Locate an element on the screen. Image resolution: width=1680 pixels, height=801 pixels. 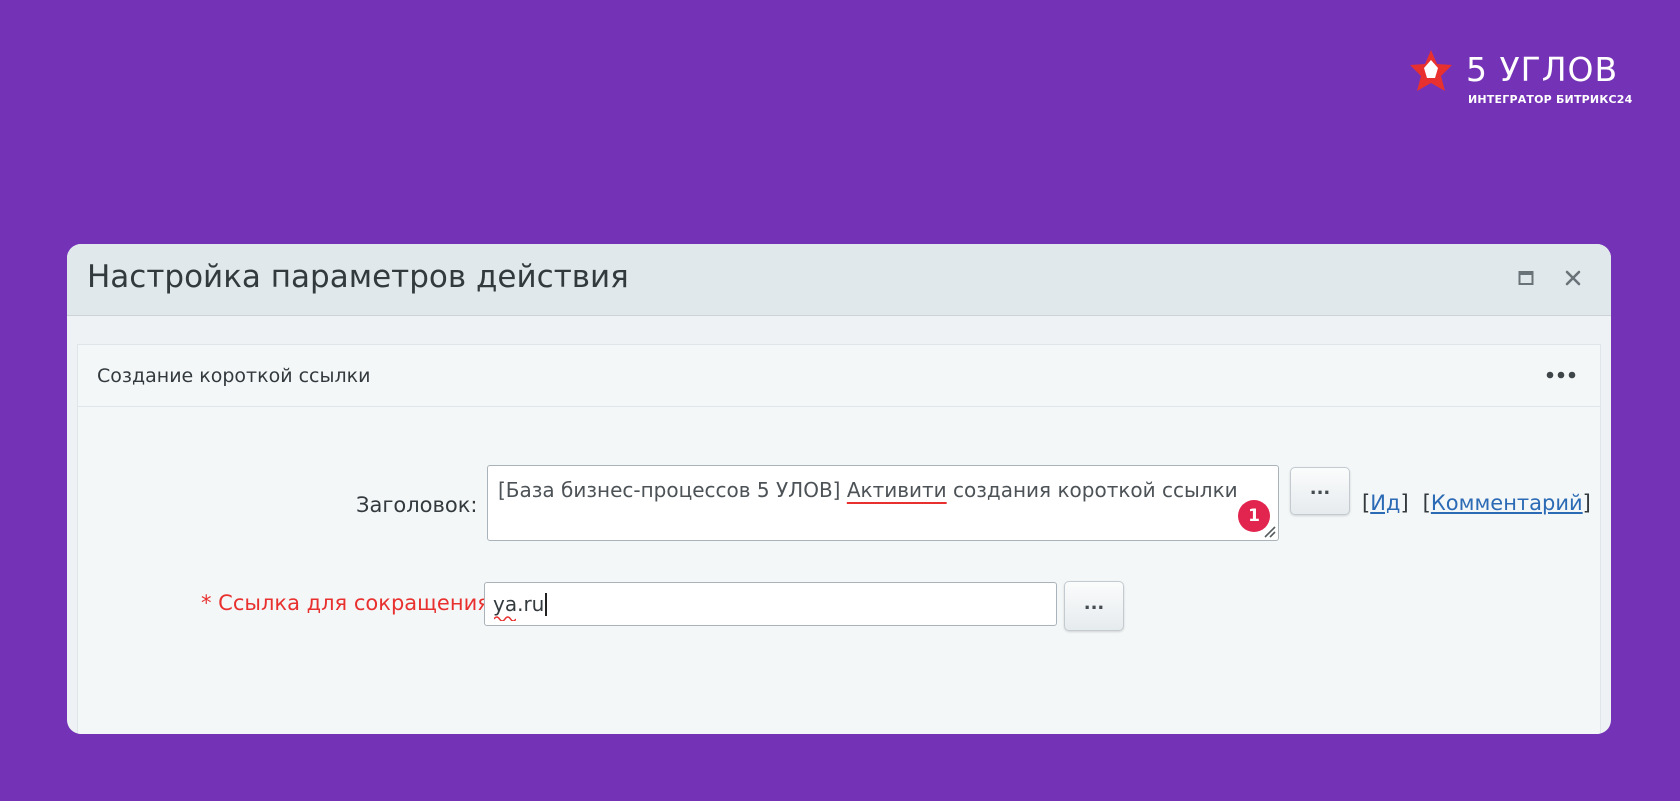
more-icon is located at coordinates (1561, 375).